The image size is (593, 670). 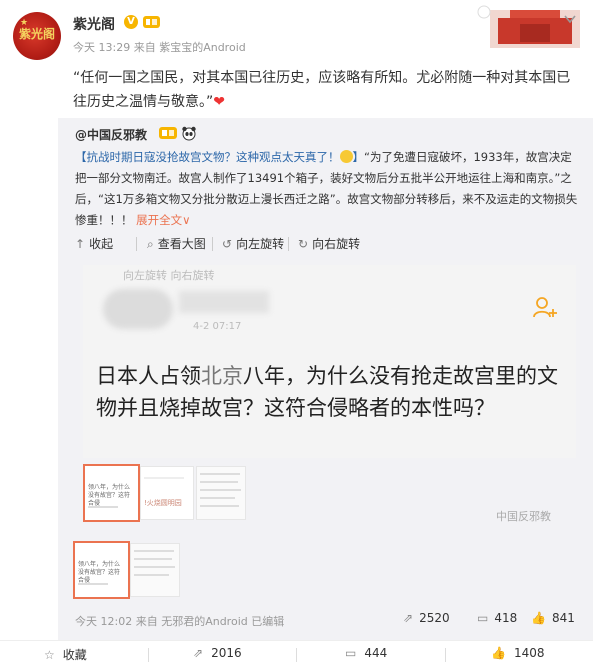 What do you see at coordinates (80, 244) in the screenshot?
I see `collapse-arrow-icon: ↑` at bounding box center [80, 244].